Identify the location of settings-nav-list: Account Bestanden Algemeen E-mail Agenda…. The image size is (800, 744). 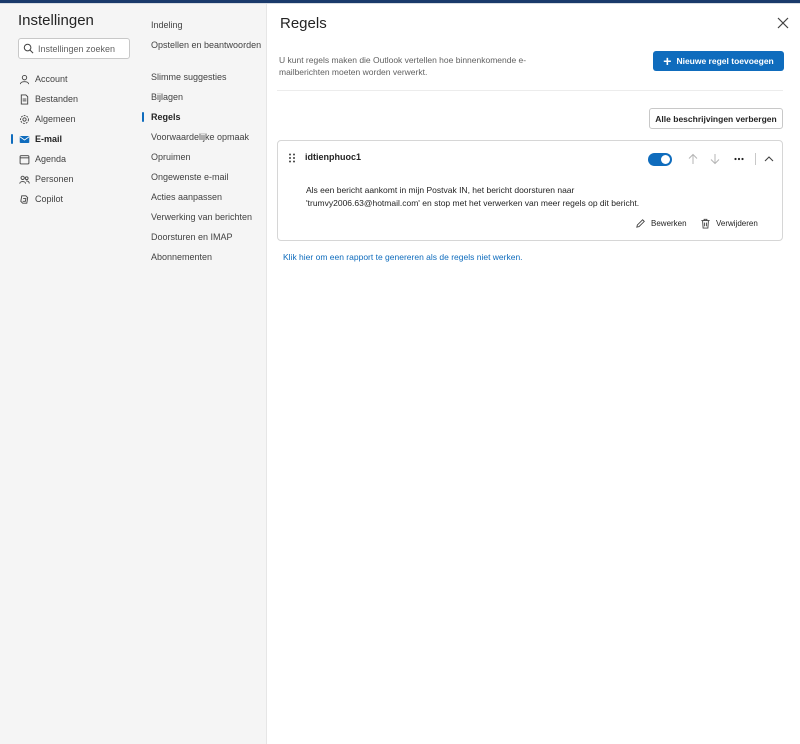
(69, 139).